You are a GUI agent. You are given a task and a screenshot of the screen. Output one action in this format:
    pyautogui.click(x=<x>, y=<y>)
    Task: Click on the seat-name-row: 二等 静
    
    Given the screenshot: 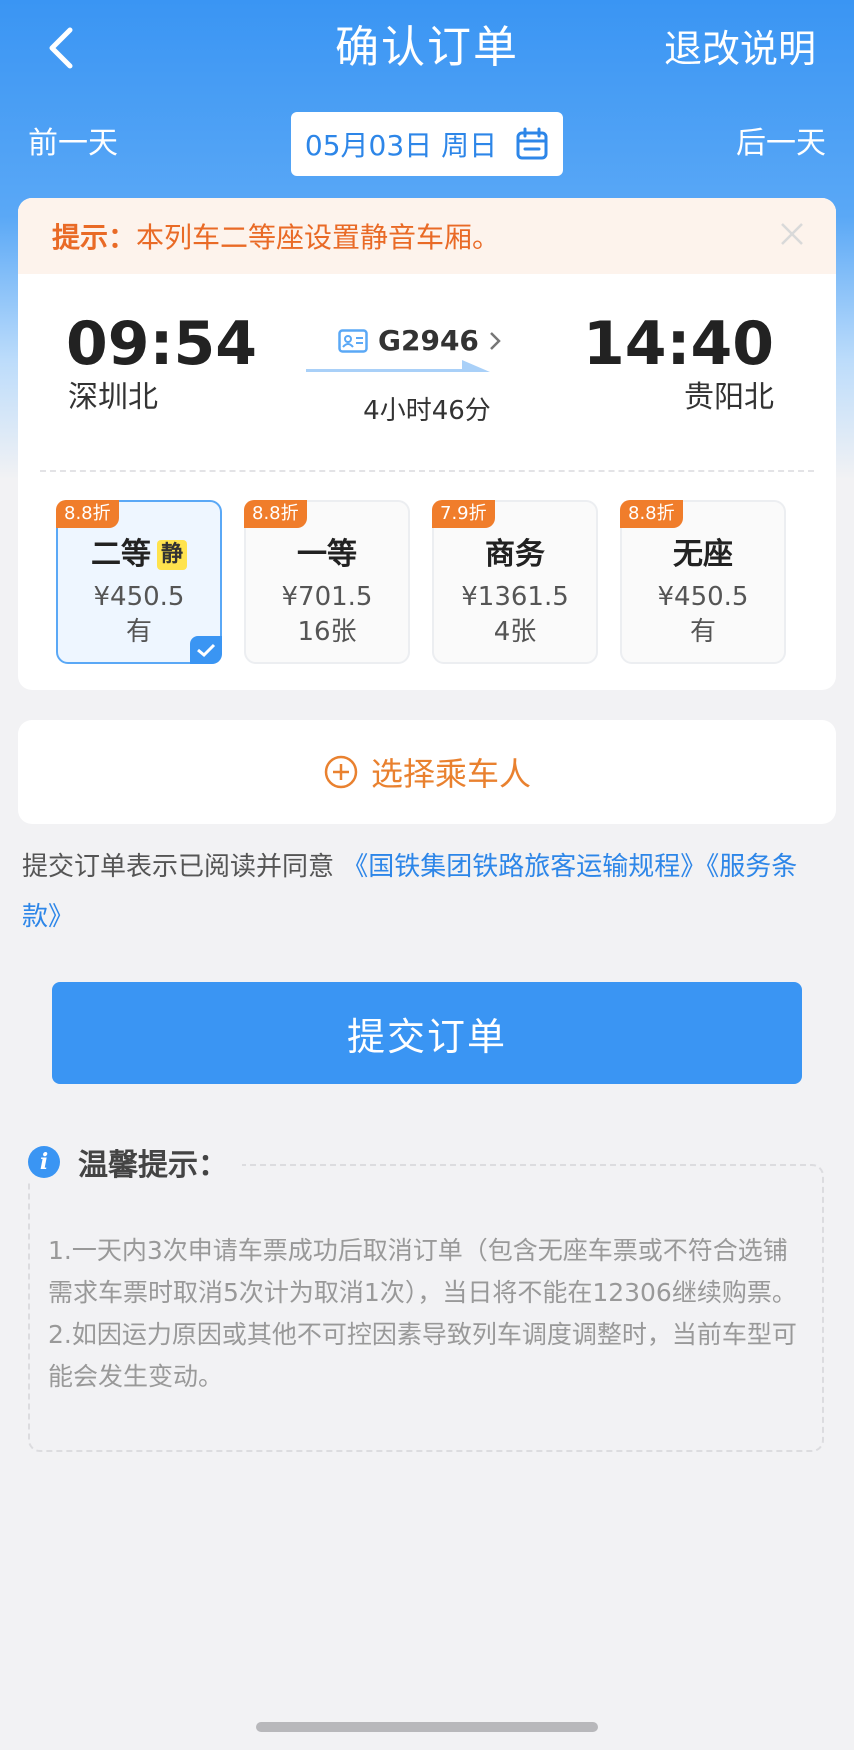 What is the action you would take?
    pyautogui.click(x=139, y=555)
    